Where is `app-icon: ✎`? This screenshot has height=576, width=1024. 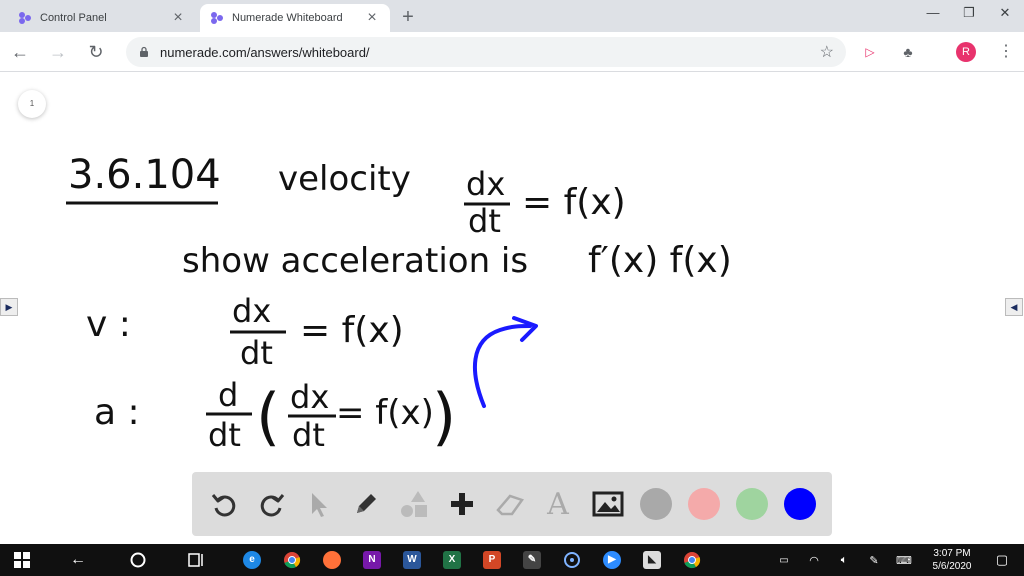
app-icon: ✎ is located at coordinates (532, 560).